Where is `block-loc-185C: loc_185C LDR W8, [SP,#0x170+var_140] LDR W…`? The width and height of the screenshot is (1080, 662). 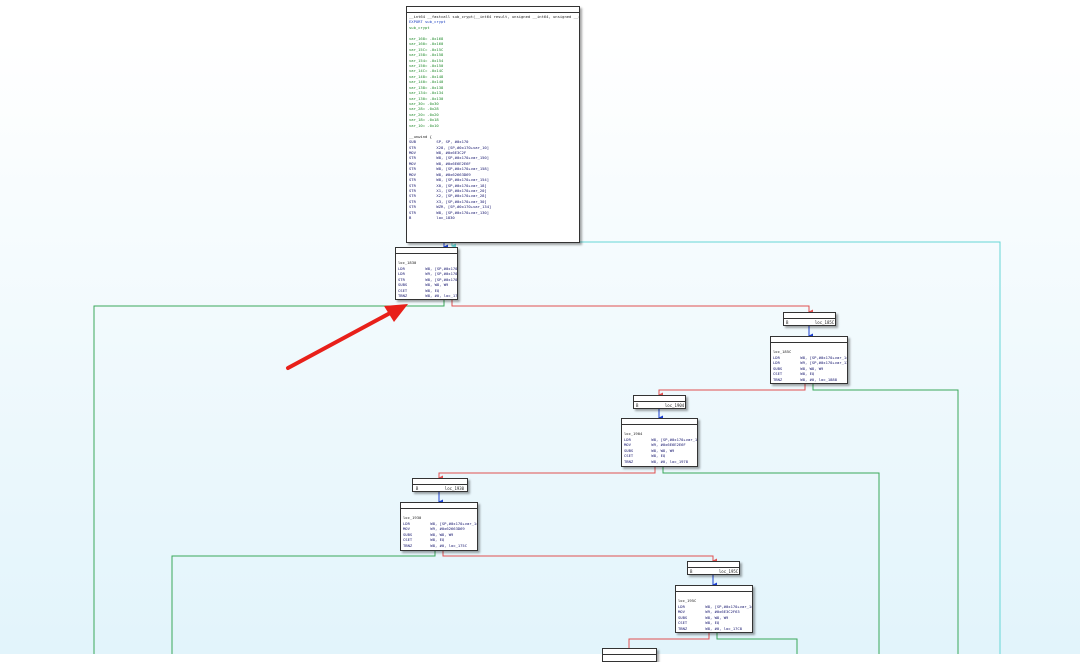 block-loc-185C: loc_185C LDR W8, [SP,#0x170+var_140] LDR W… is located at coordinates (809, 360).